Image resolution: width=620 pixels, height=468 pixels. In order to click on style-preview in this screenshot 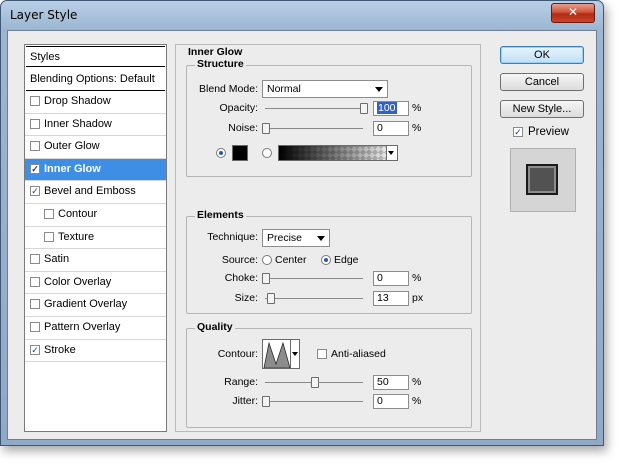, I will do `click(543, 180)`.